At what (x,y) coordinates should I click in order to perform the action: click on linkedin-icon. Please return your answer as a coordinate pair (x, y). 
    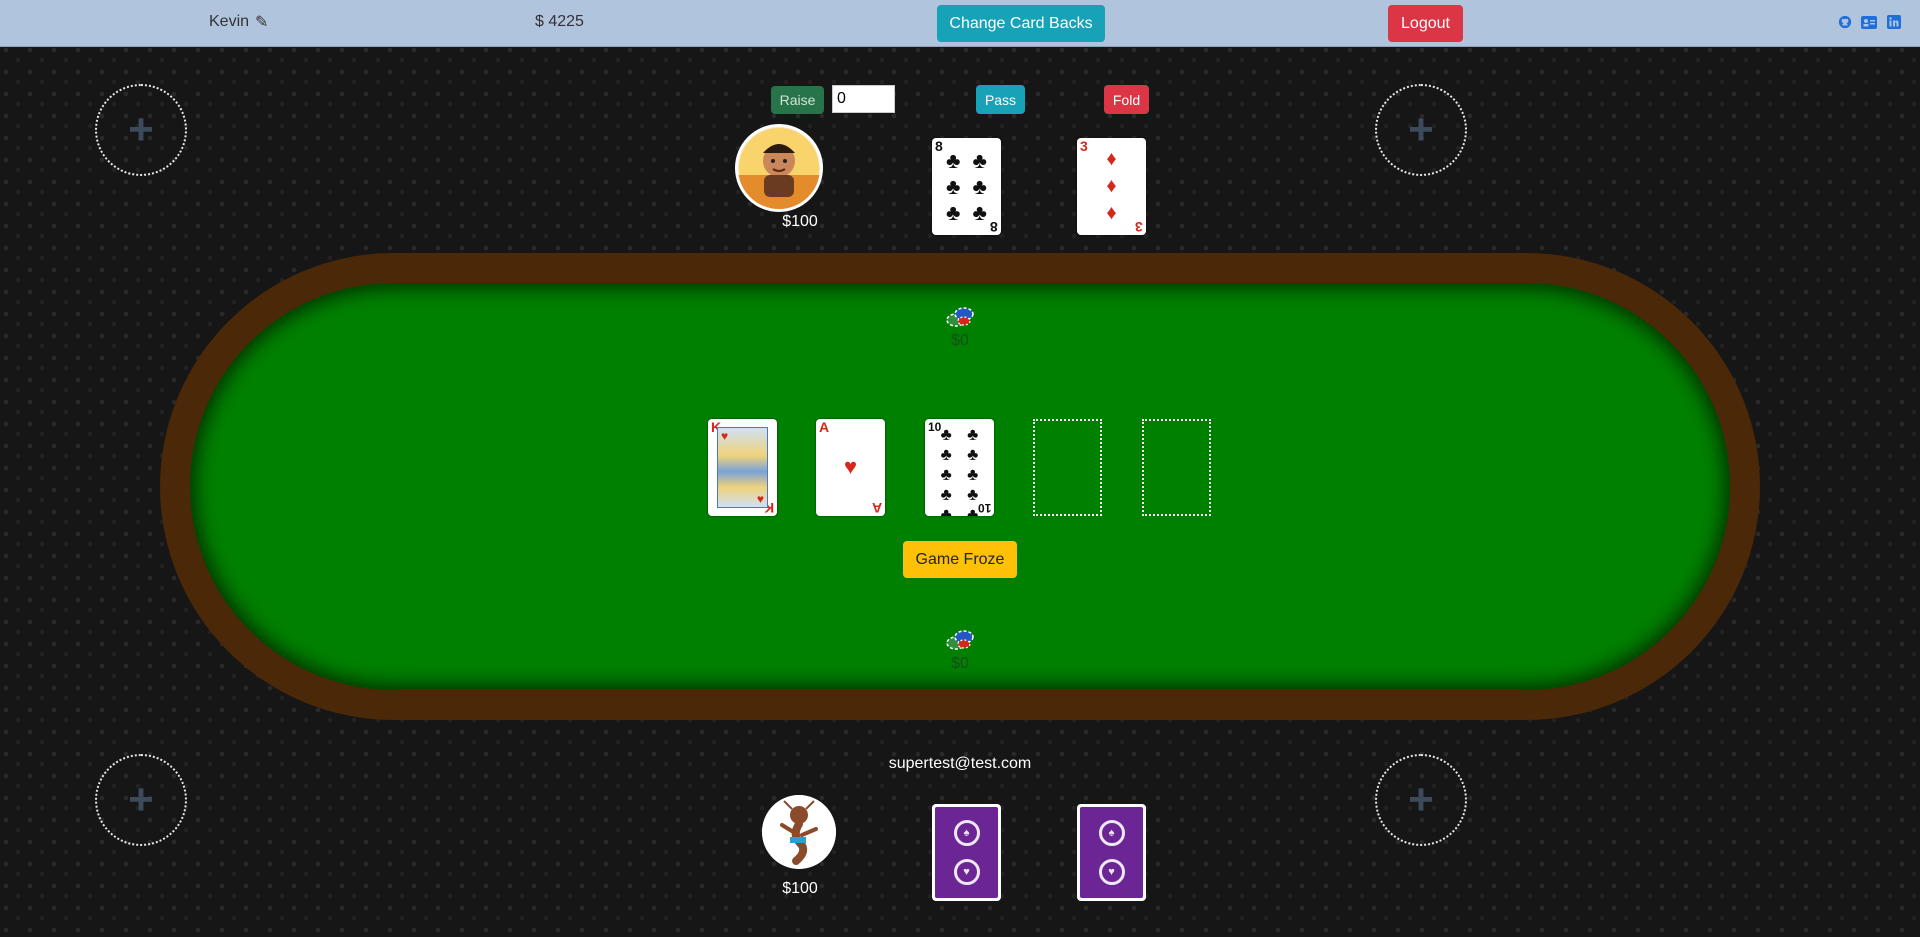
    Looking at the image, I should click on (1894, 22).